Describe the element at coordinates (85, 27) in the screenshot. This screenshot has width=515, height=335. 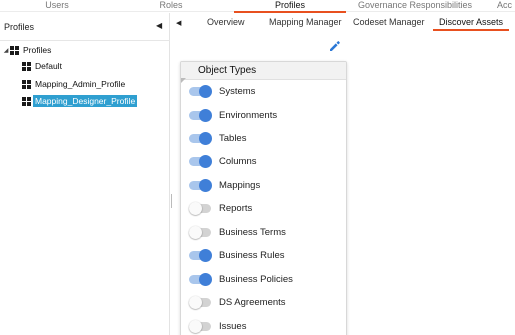
I see `profiles-pane-header: Profiles ◀` at that location.